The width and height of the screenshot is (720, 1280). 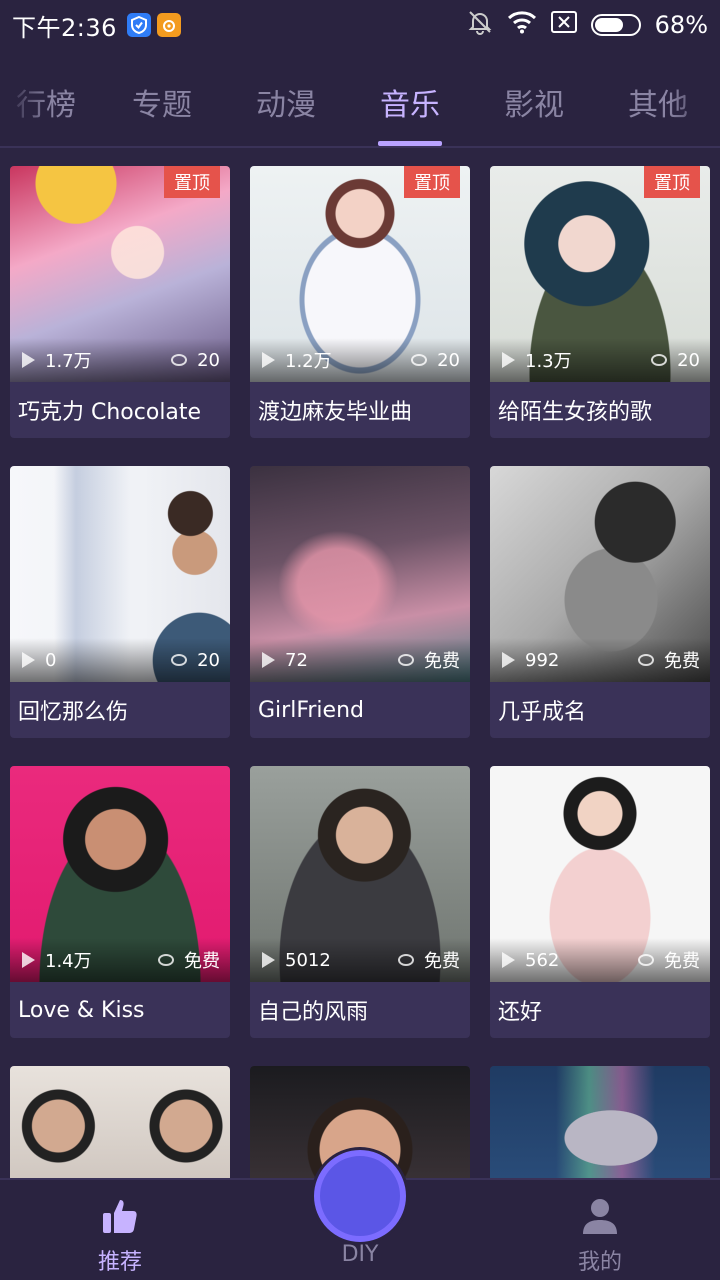 What do you see at coordinates (548, 361) in the screenshot?
I see `play-count: 1.3万` at bounding box center [548, 361].